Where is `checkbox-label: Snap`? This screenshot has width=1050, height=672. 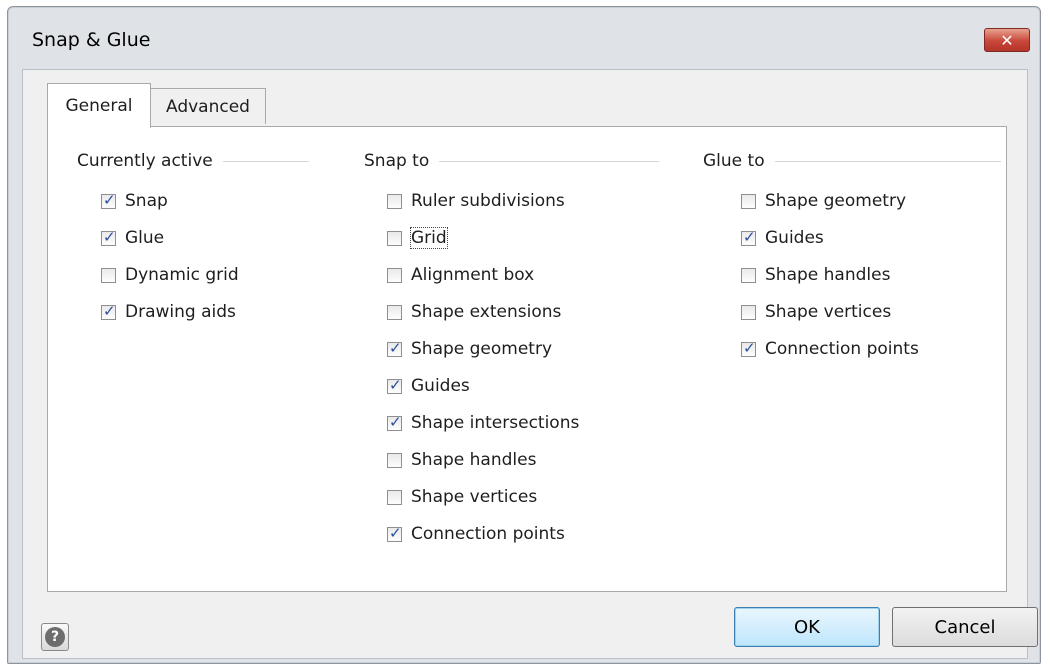
checkbox-label: Snap is located at coordinates (146, 201).